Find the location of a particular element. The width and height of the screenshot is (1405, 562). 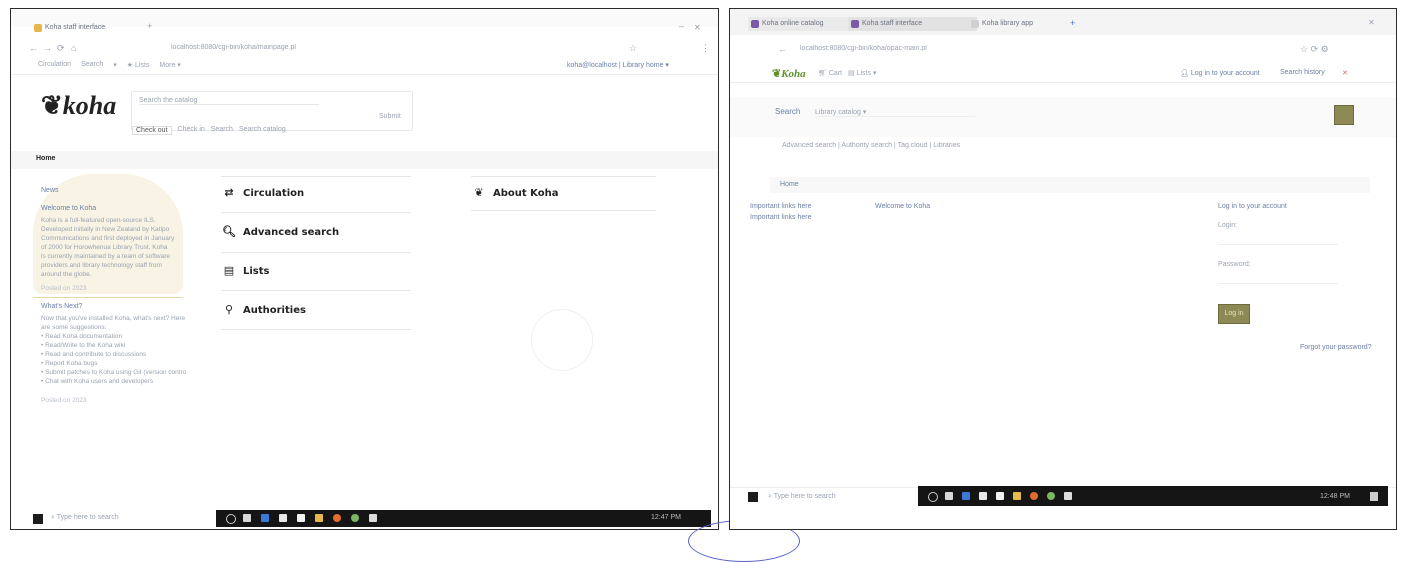

koha-leaf-icon: ❦ is located at coordinates (479, 192).